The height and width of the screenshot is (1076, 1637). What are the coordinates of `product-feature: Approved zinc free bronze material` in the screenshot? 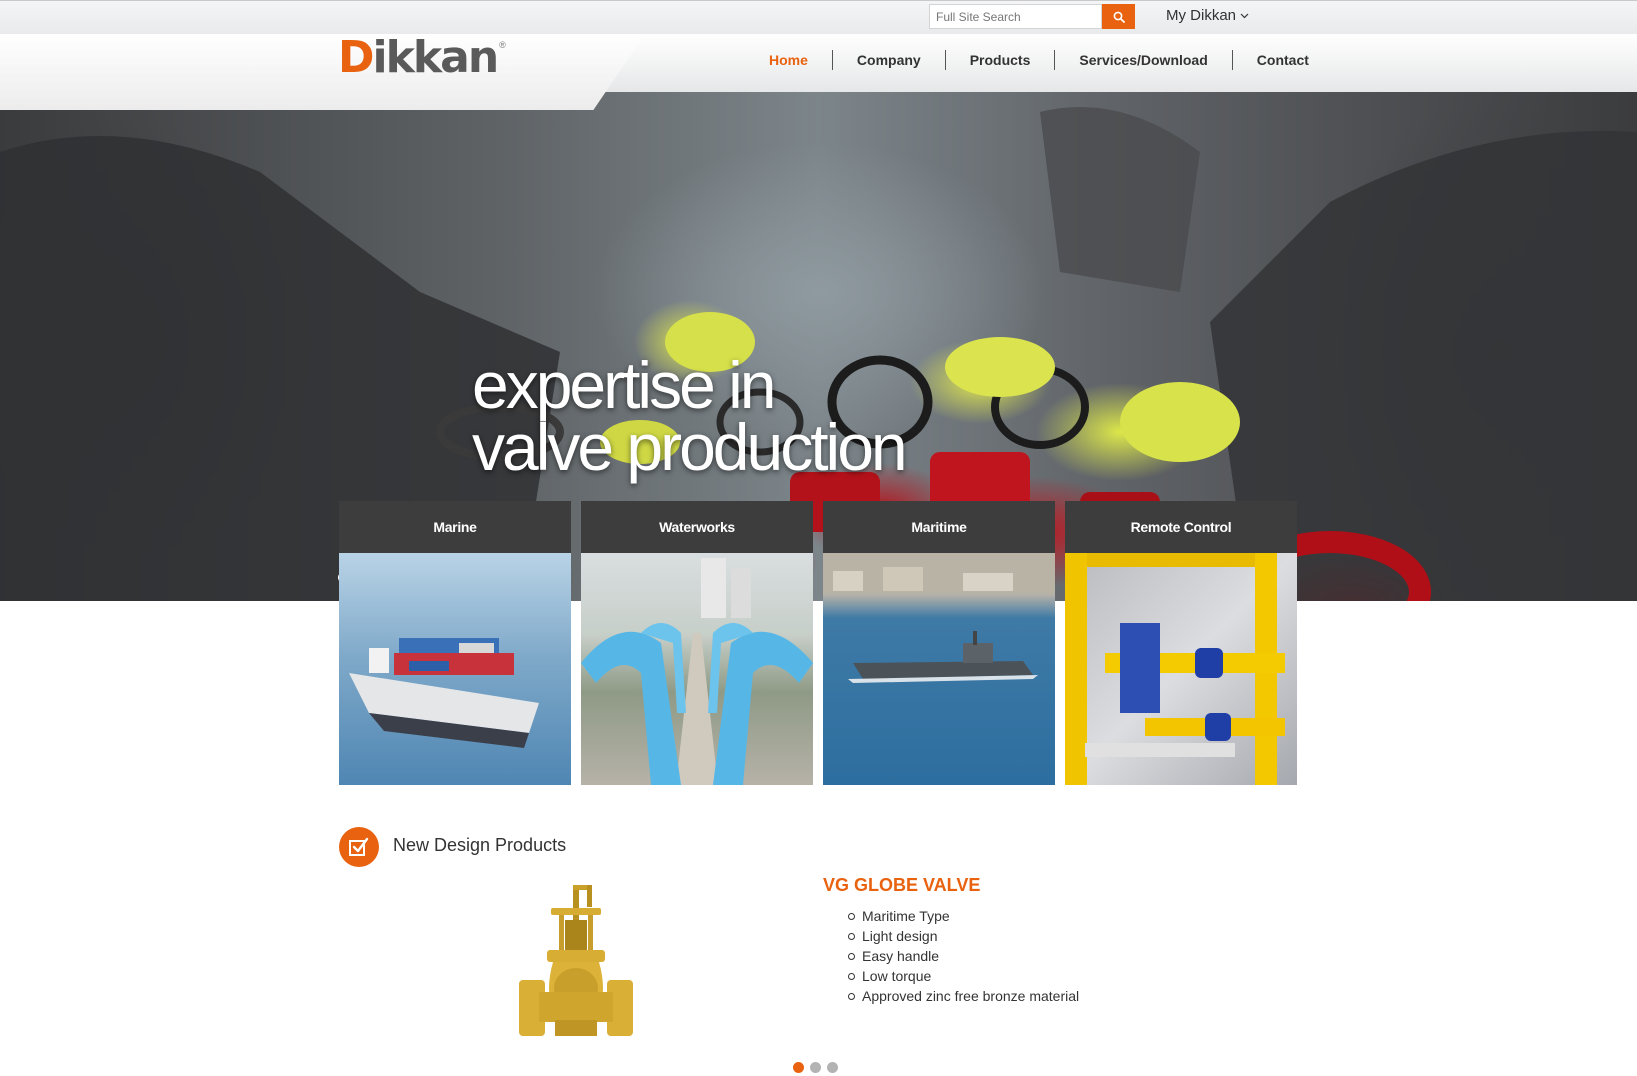 It's located at (963, 996).